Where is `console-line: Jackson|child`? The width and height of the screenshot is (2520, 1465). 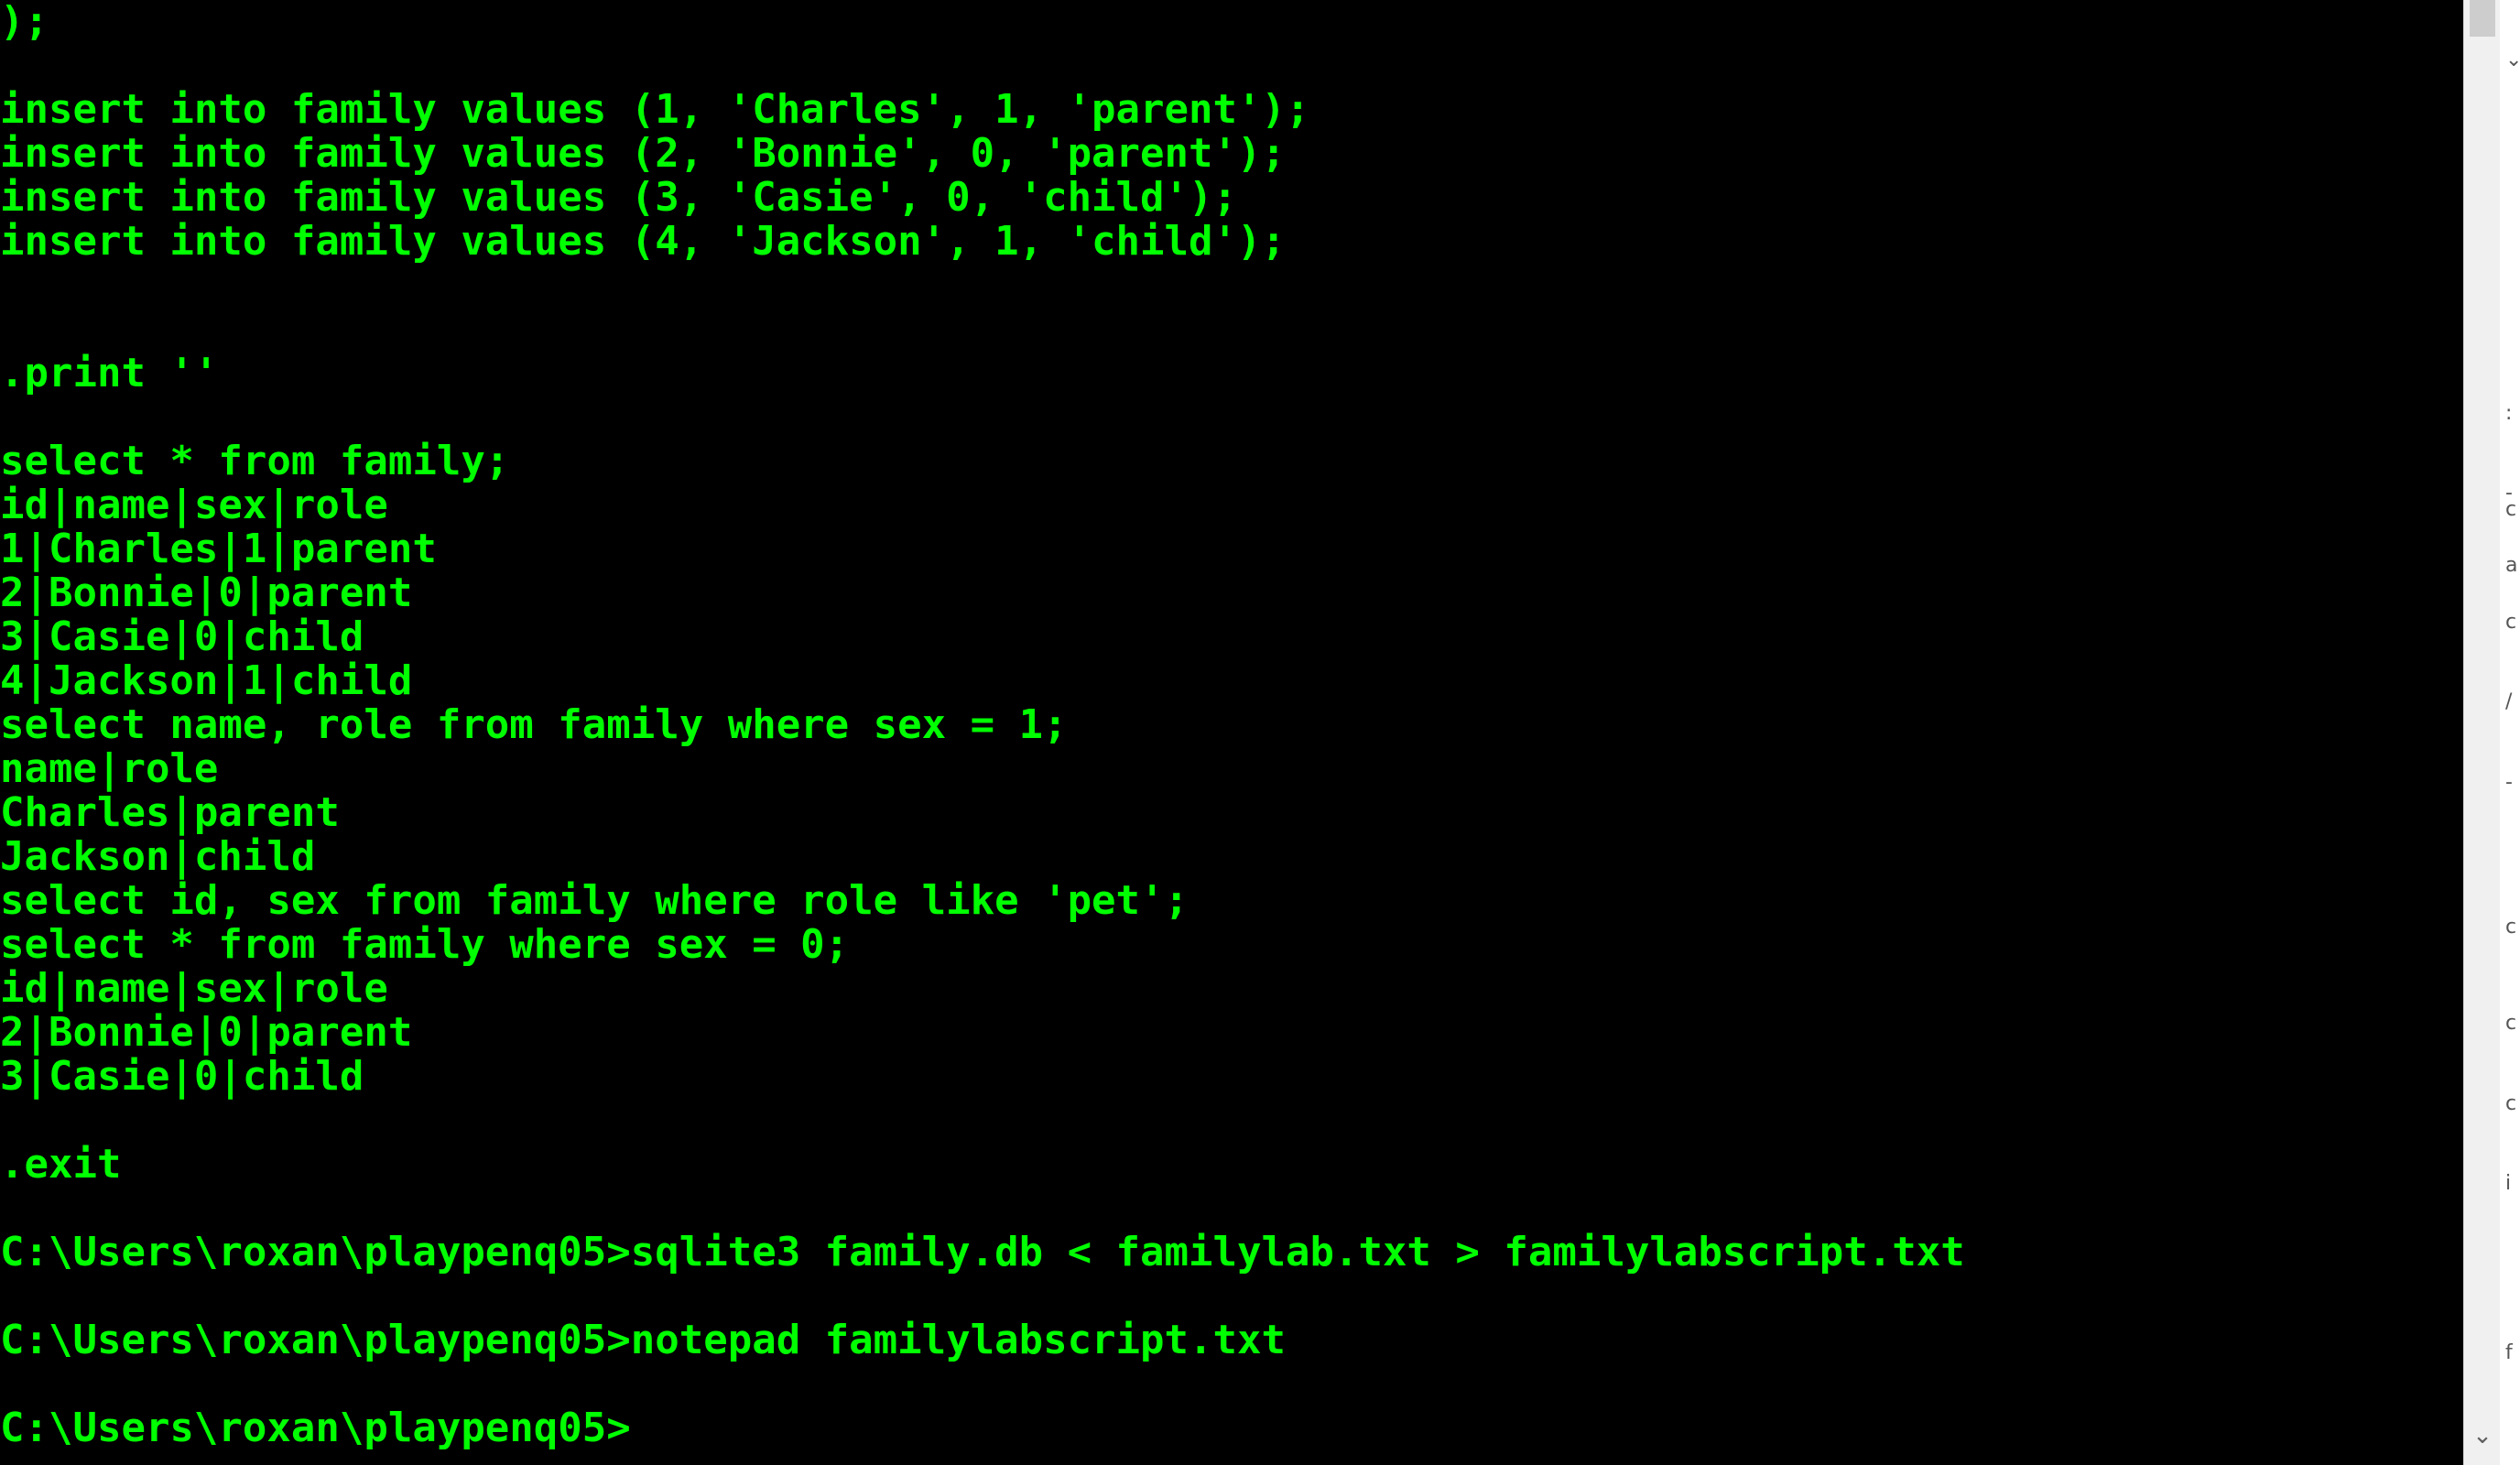 console-line: Jackson|child is located at coordinates (158, 856).